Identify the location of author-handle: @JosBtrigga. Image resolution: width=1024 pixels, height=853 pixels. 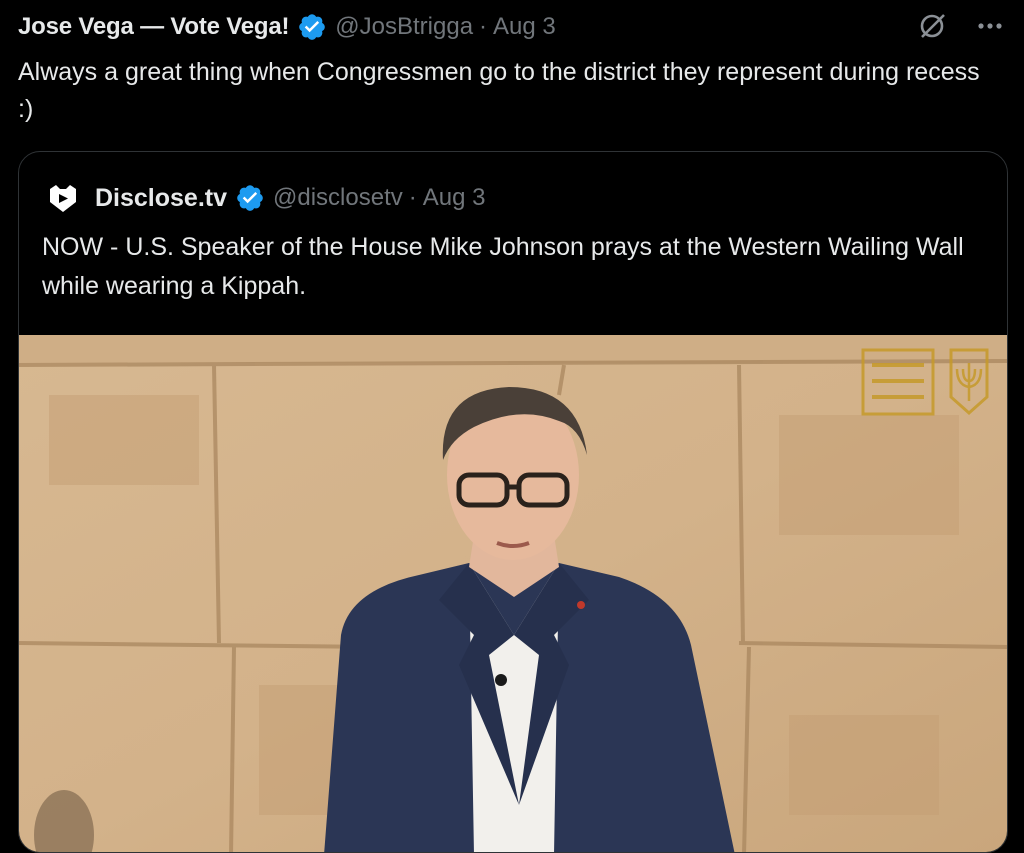
(404, 27).